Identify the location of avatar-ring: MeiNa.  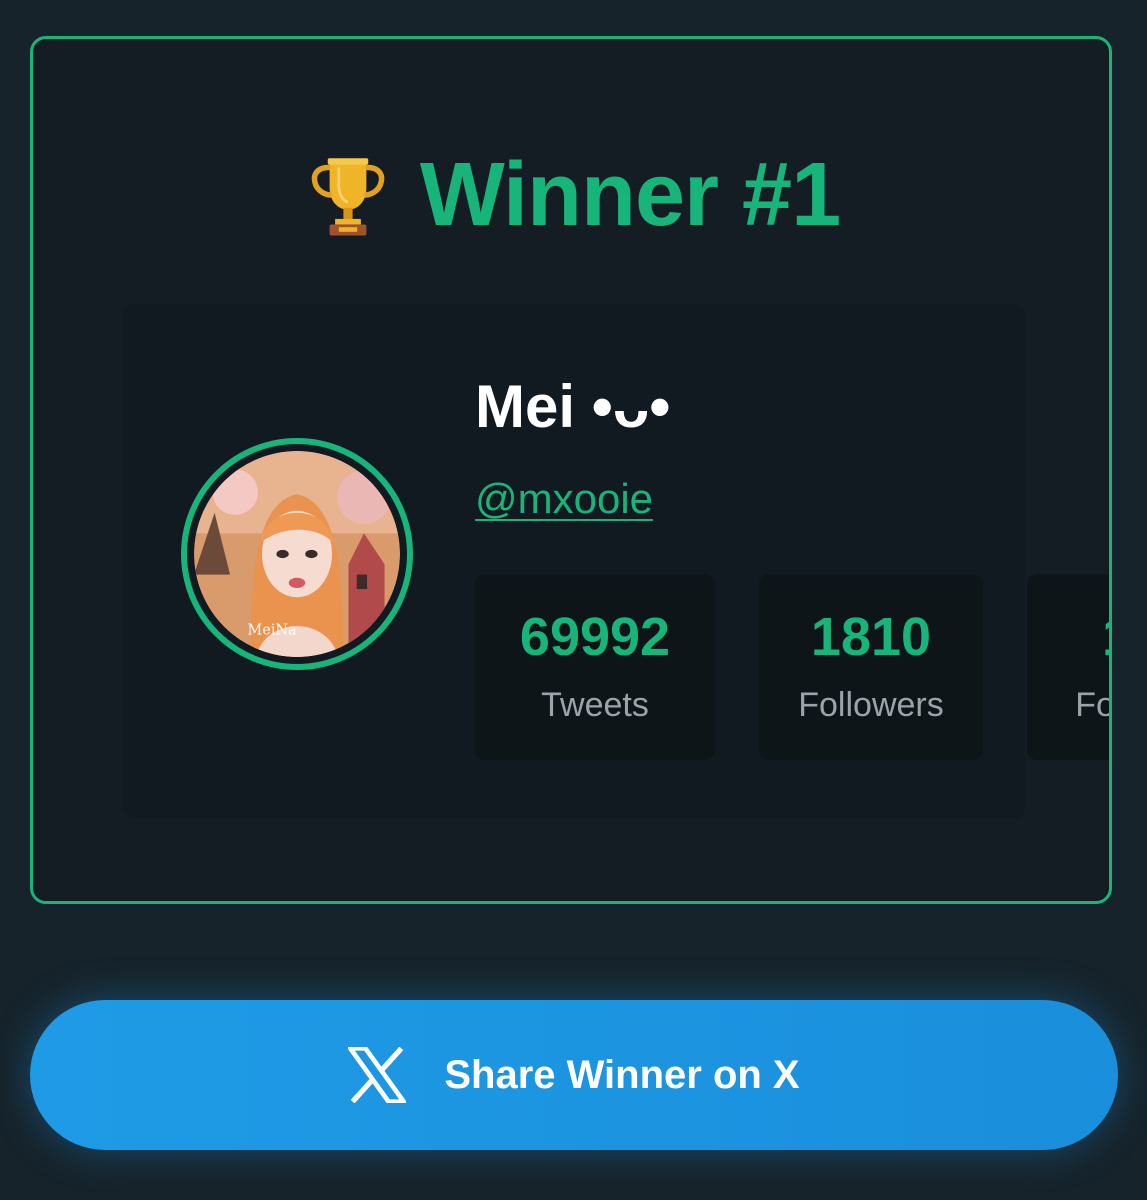
(297, 554).